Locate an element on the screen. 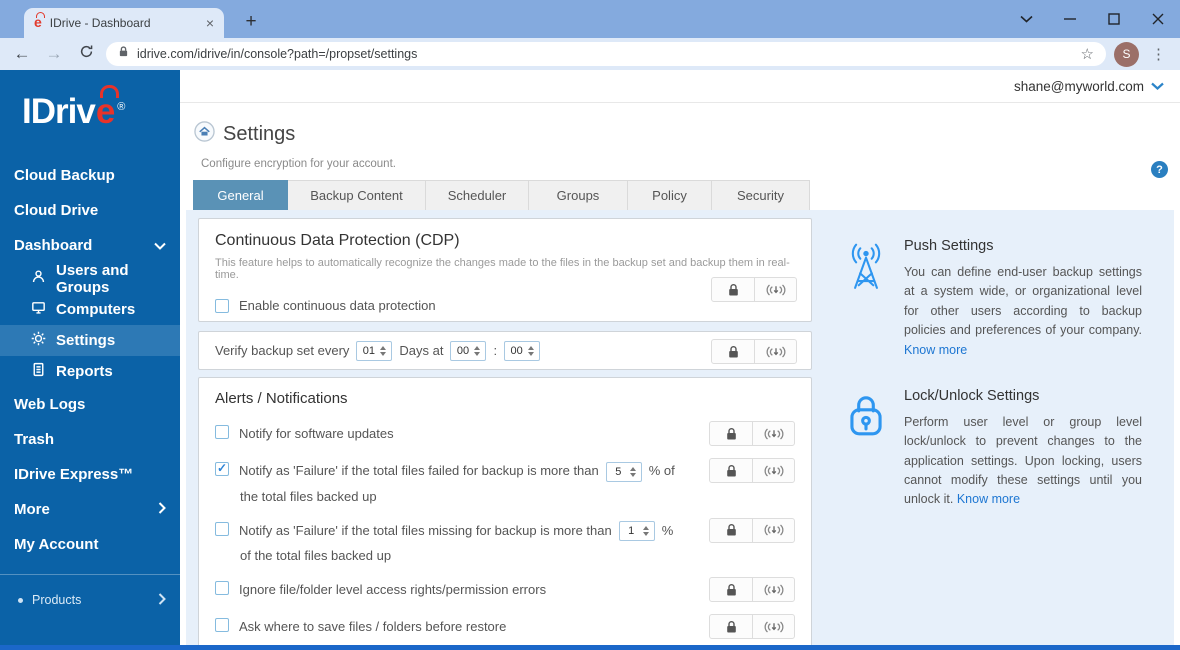 This screenshot has height=650, width=1180. missing-percent-stepper: 1 is located at coordinates (636, 531).